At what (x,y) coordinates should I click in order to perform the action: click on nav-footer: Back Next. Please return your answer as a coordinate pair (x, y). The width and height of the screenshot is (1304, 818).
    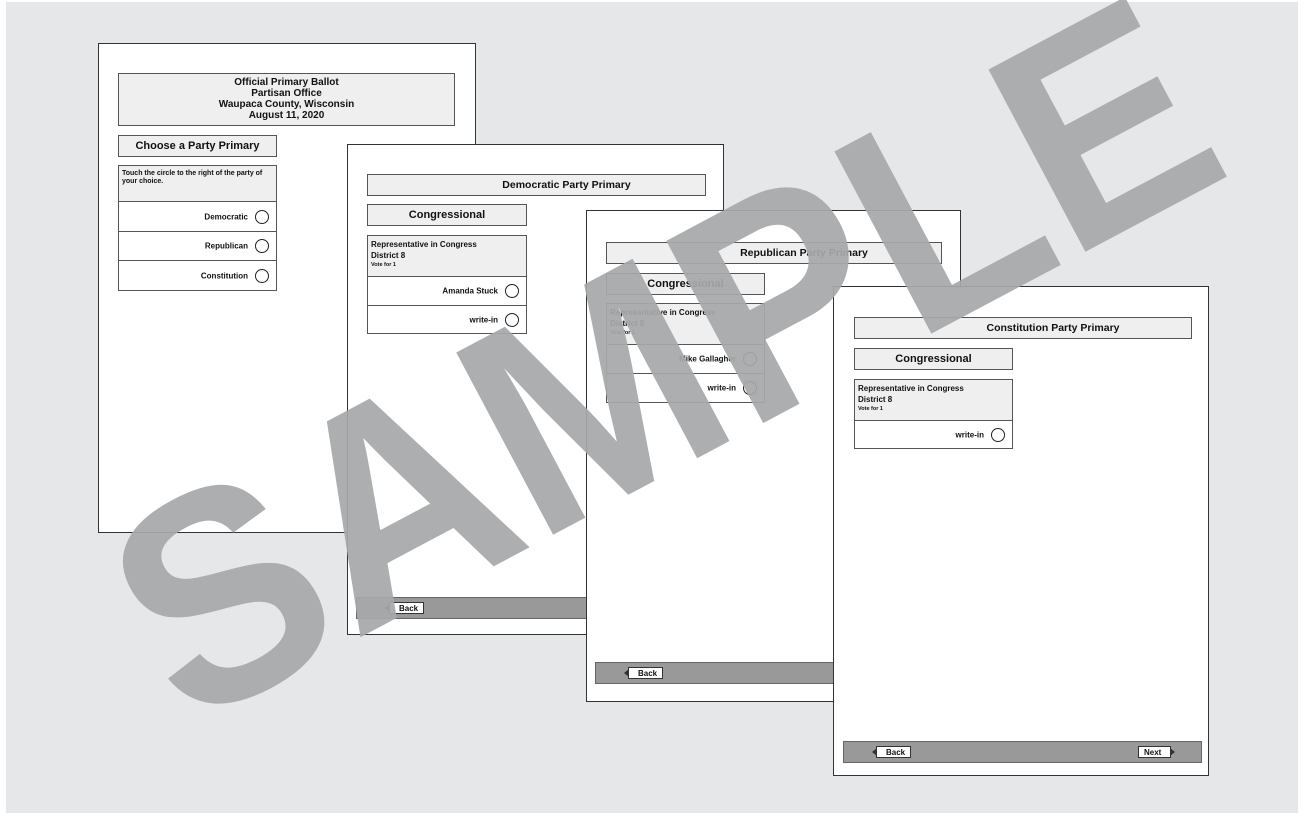
    Looking at the image, I should click on (1022, 752).